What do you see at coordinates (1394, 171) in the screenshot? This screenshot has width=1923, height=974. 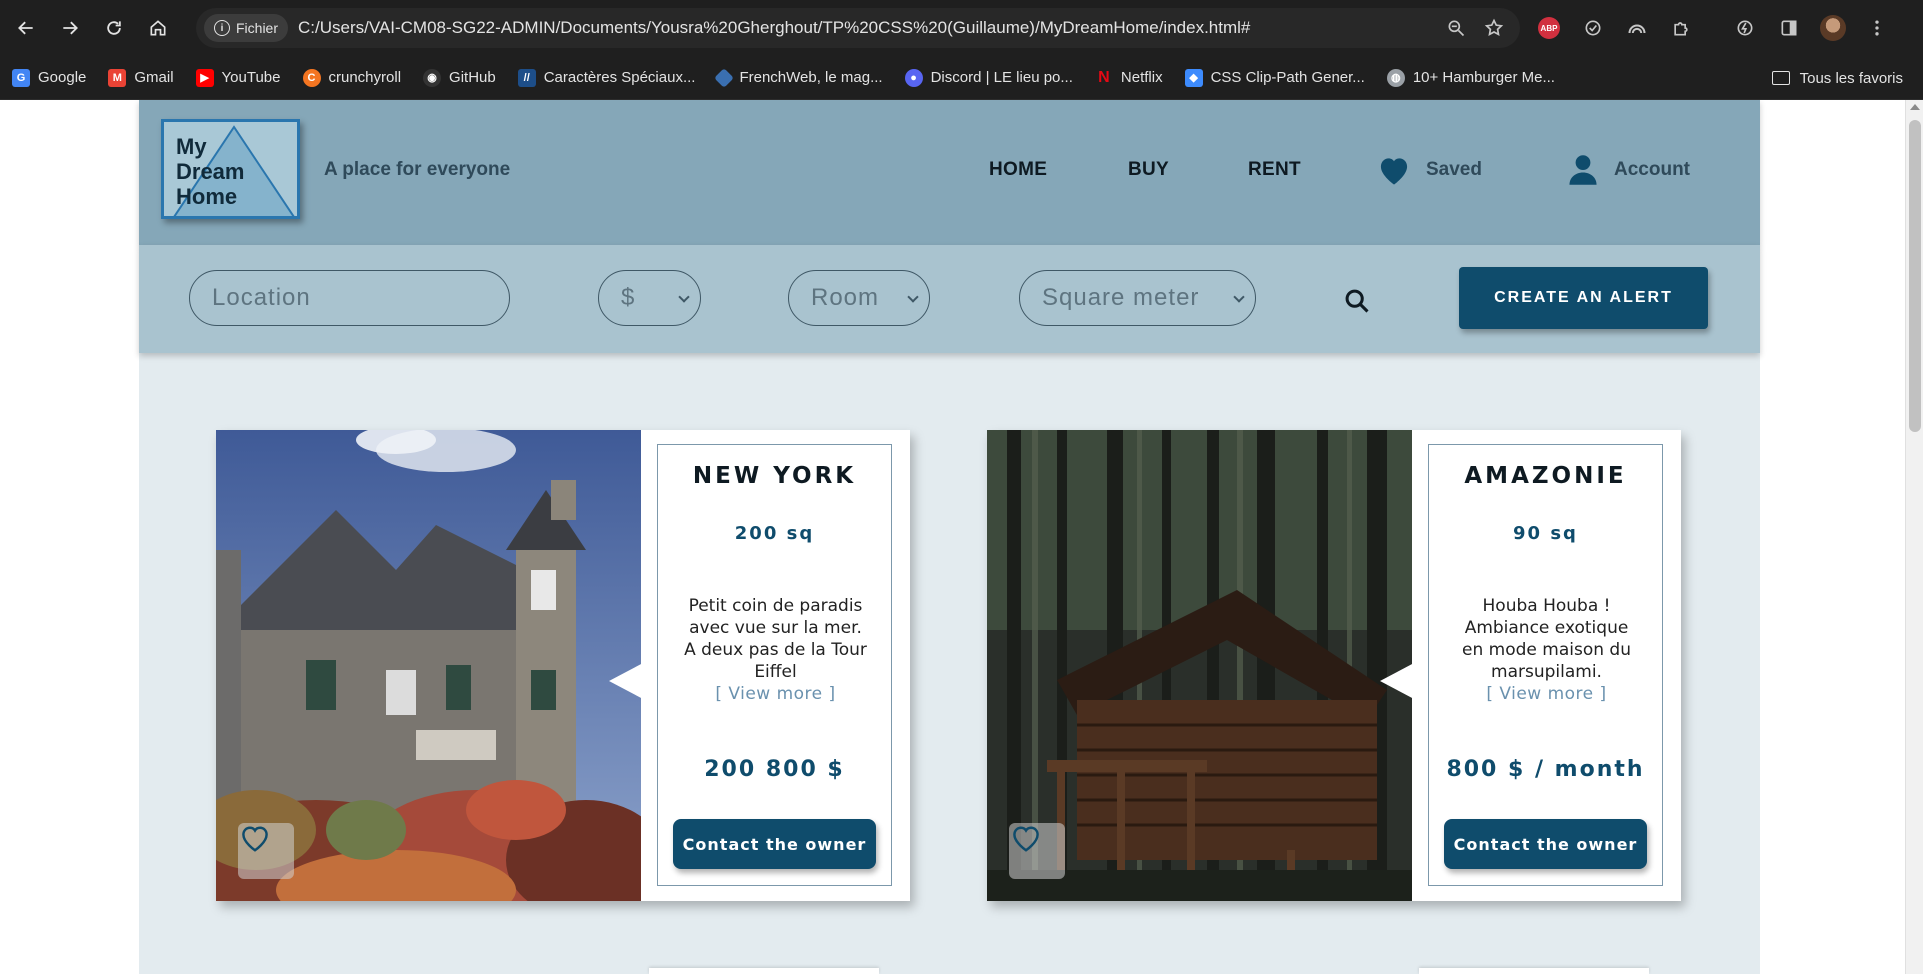 I see `heart-icon` at bounding box center [1394, 171].